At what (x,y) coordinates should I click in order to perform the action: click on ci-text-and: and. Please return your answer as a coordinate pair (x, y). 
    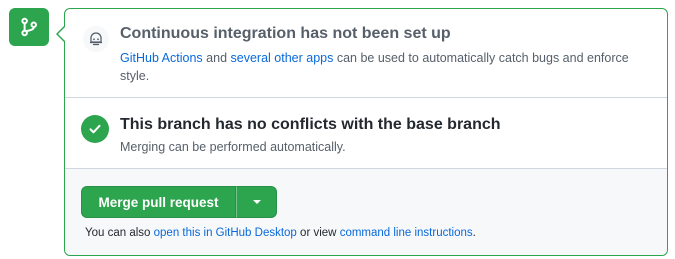
    Looking at the image, I should click on (217, 58).